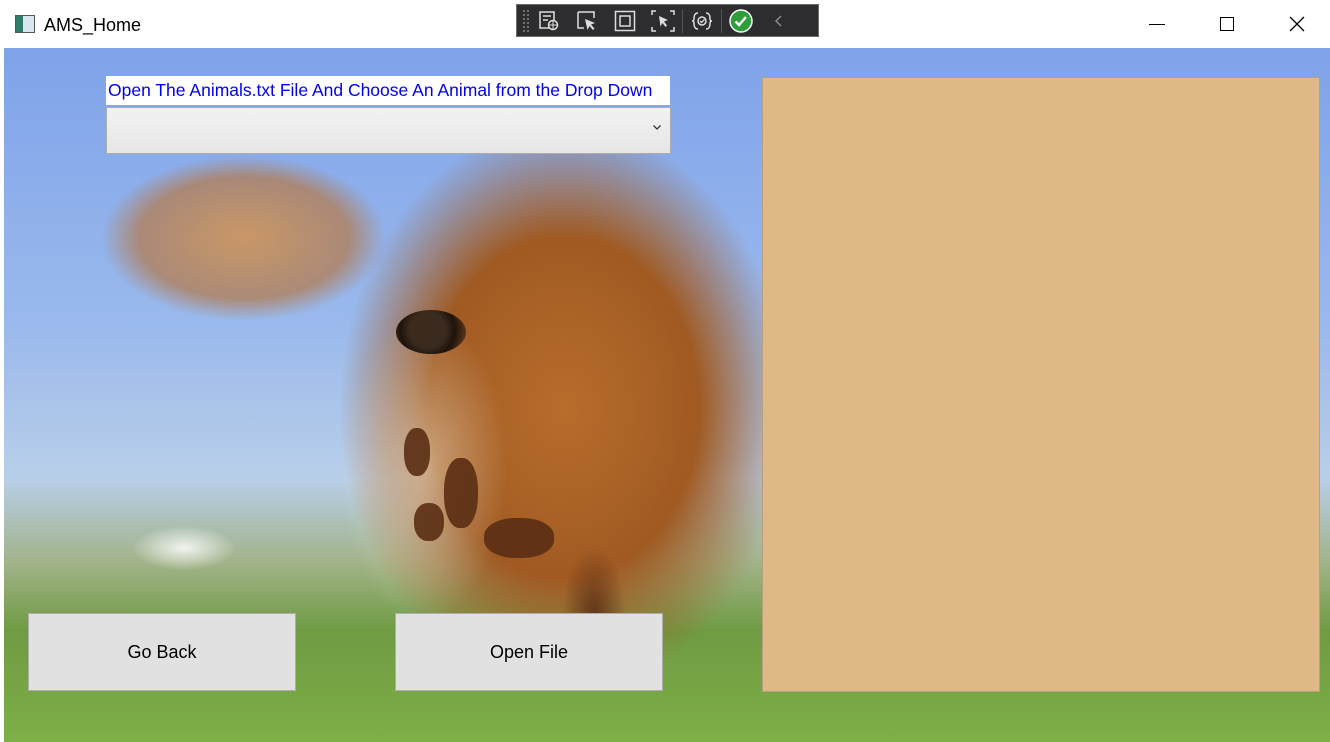  What do you see at coordinates (25, 24) in the screenshot?
I see `app-window-icon` at bounding box center [25, 24].